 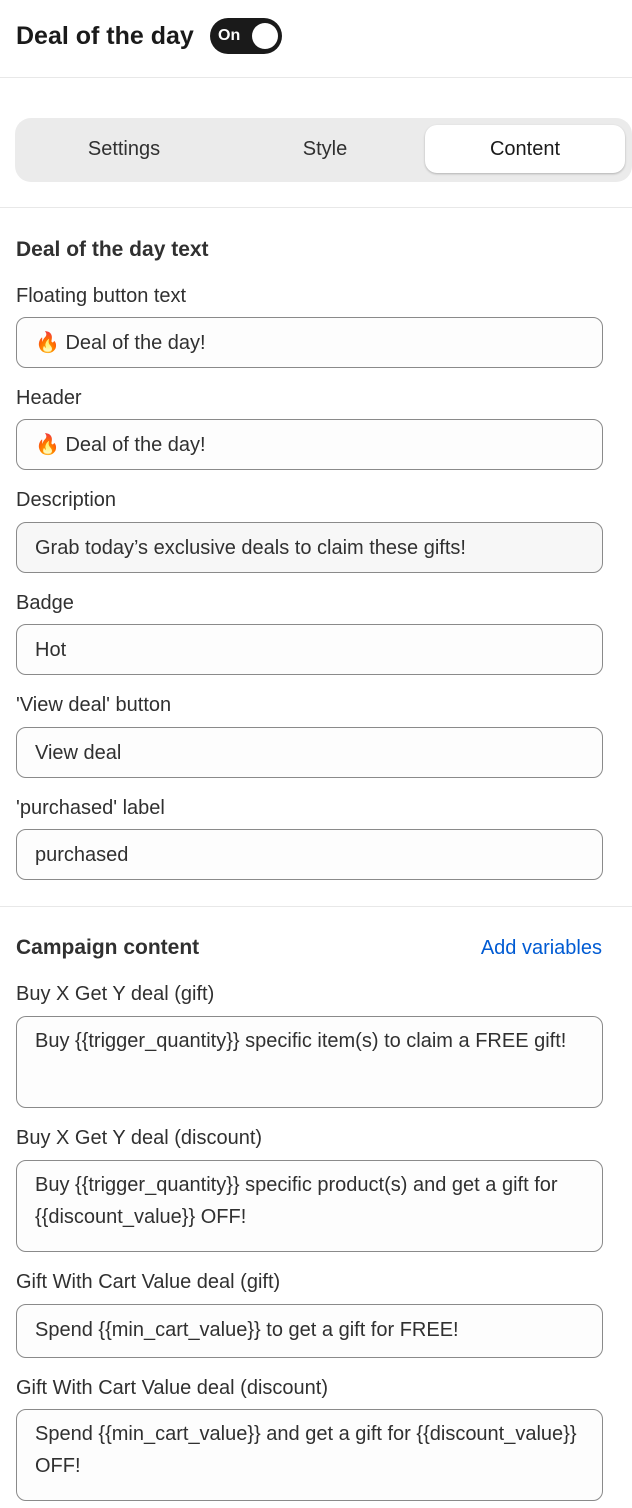 I want to click on badge-input: Hot, so click(x=309, y=649).